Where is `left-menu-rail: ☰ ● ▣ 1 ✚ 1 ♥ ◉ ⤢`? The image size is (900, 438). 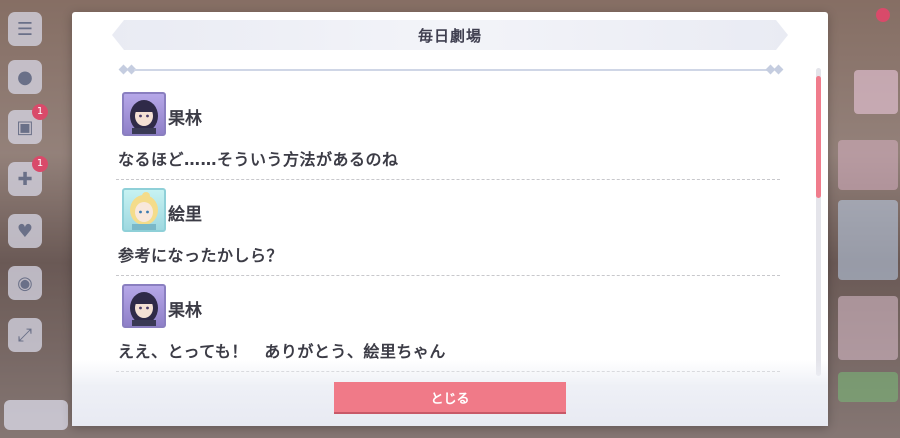
left-menu-rail: ☰ ● ▣ 1 ✚ 1 ♥ ◉ ⤢ is located at coordinates (34, 219).